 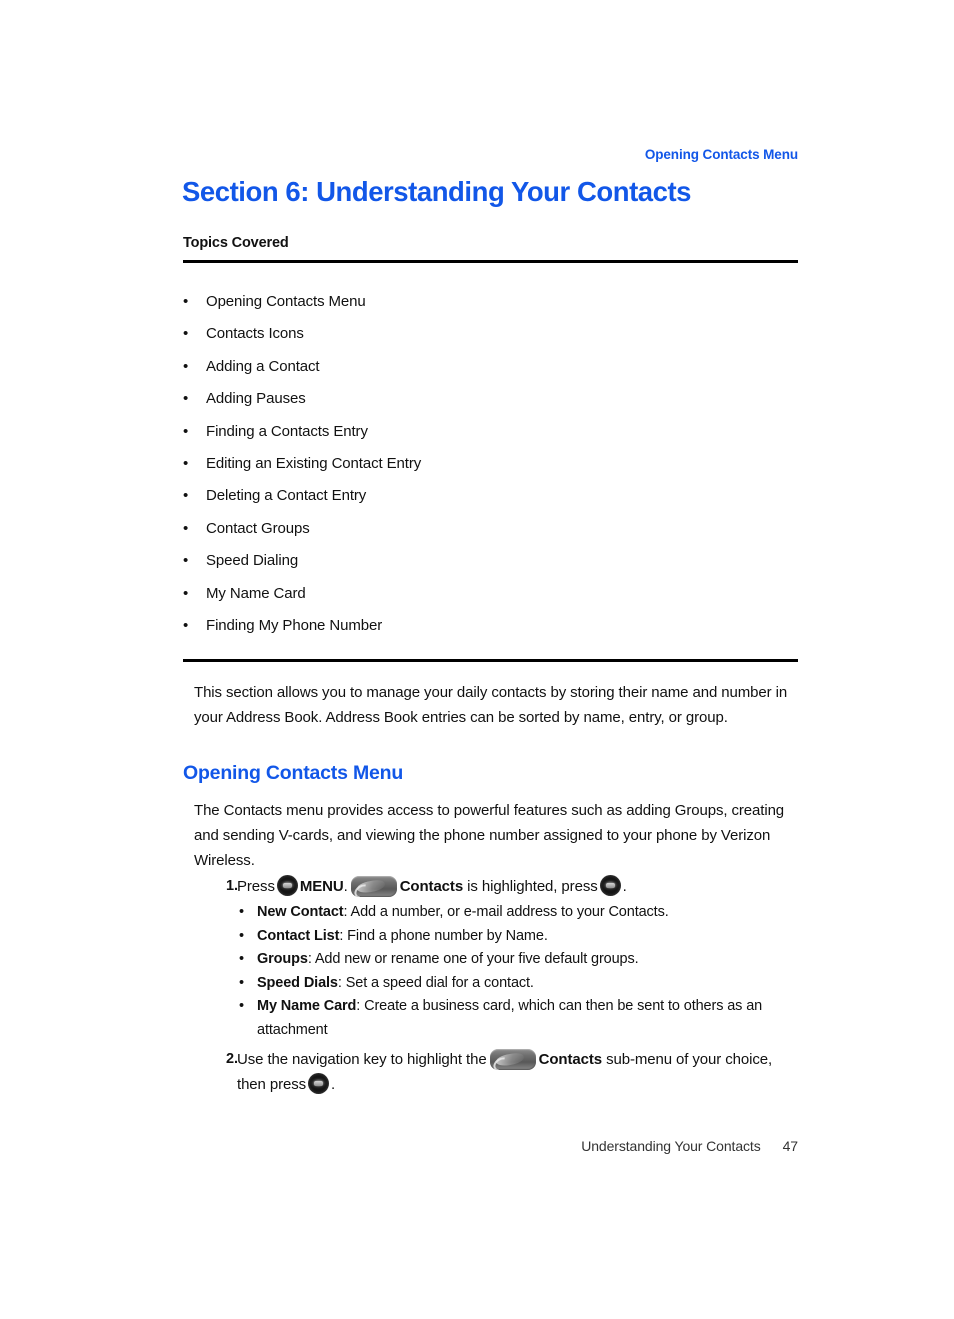 I want to click on list-item: Adding Pauses, so click(x=490, y=399).